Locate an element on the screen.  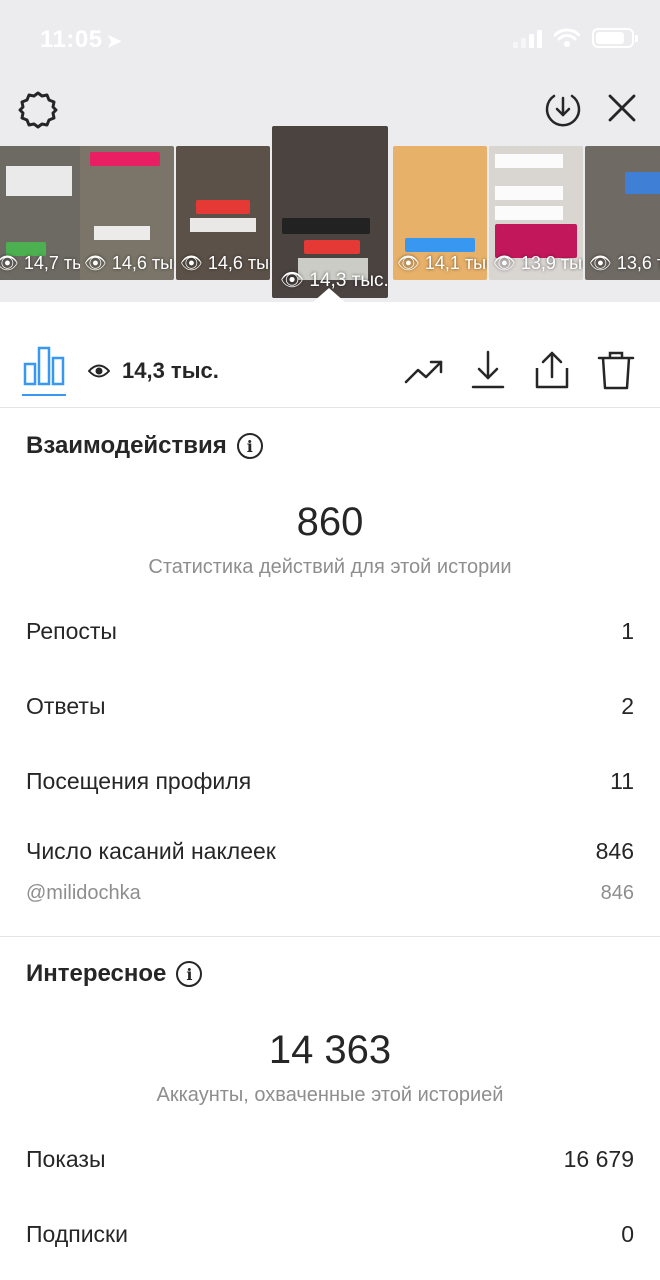
interactions-caption: Статистика действий для этой истории is located at coordinates (330, 567).